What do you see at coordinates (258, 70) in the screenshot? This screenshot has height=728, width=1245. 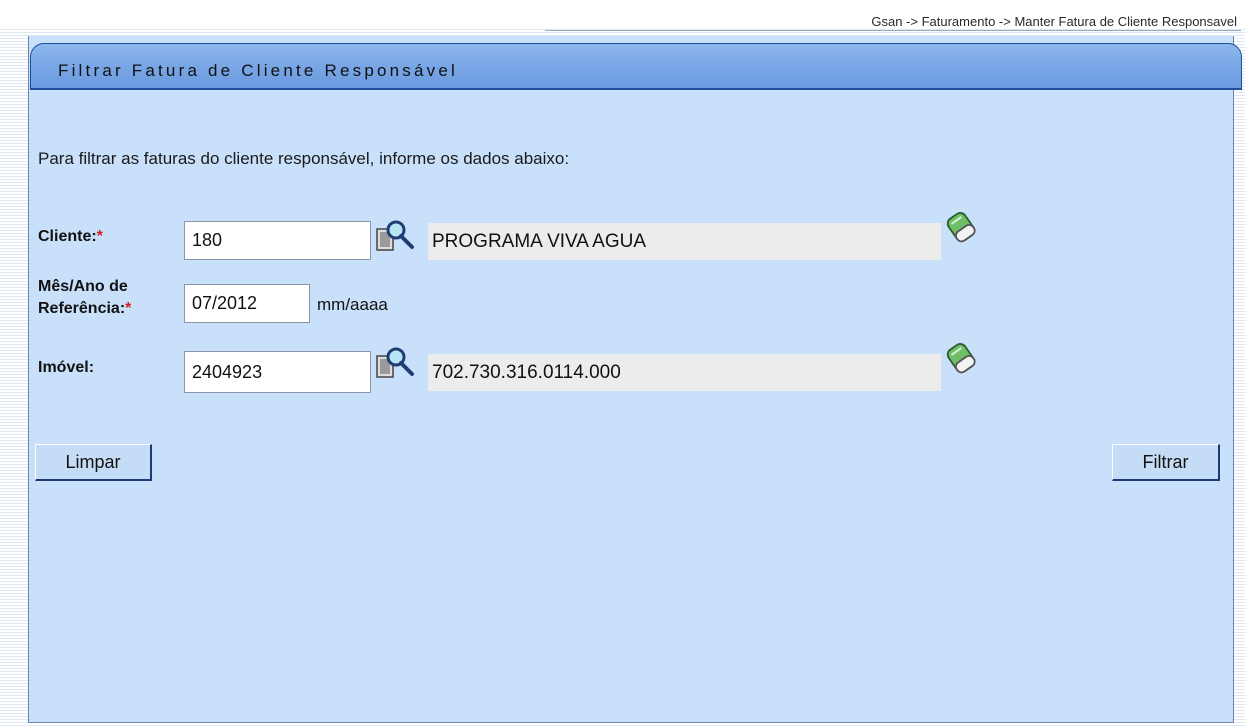 I see `page-title: Filtrar Fatura de Cliente Responsável` at bounding box center [258, 70].